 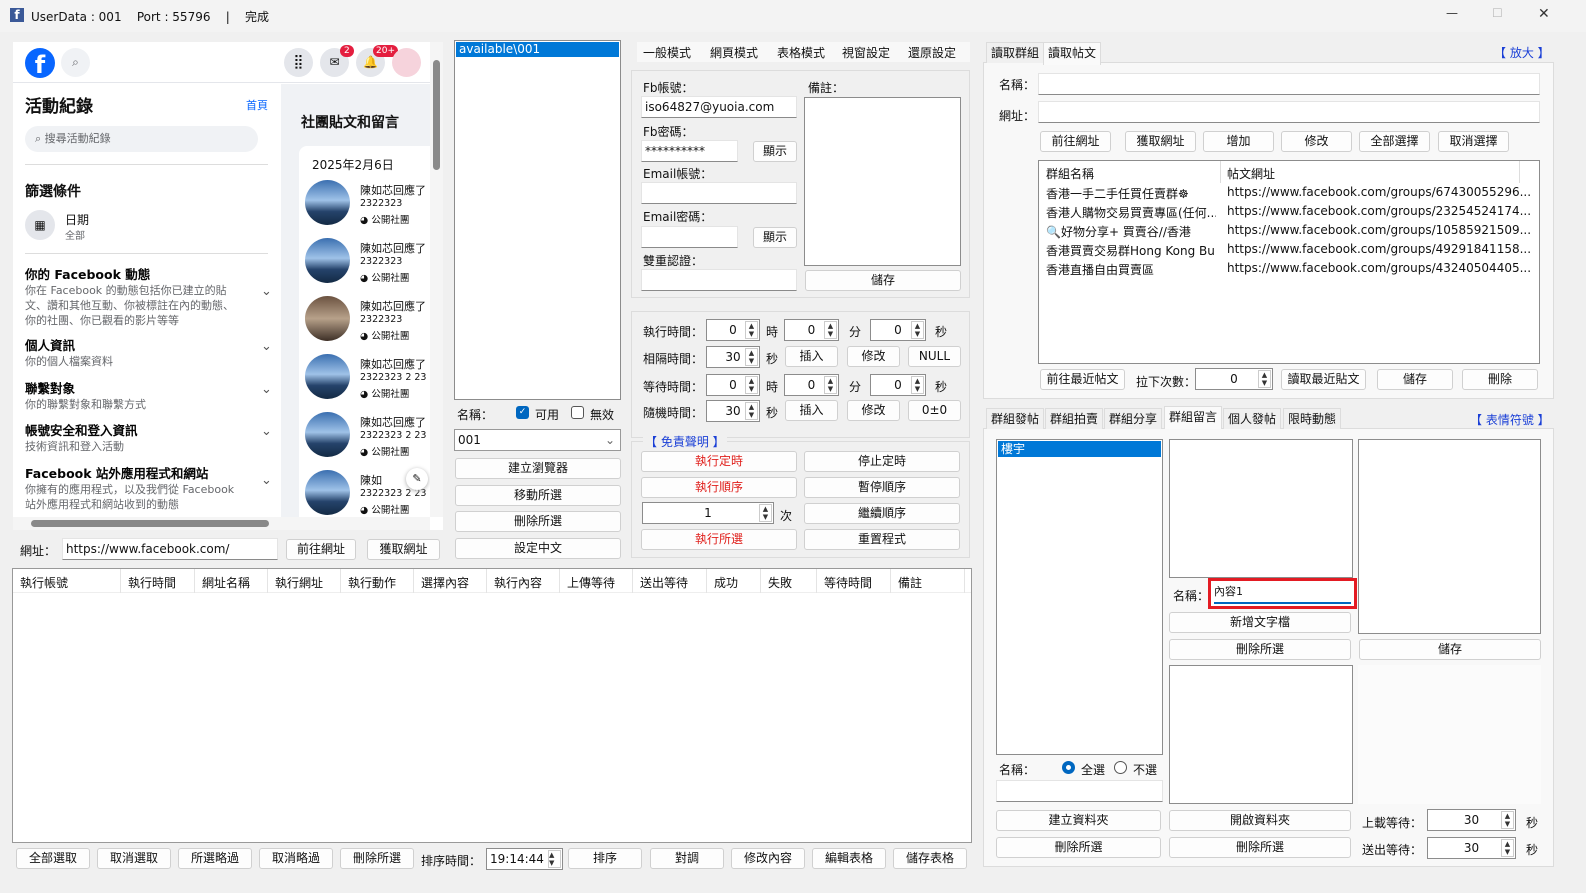 I want to click on modify-random-button: 修改, so click(x=873, y=410).